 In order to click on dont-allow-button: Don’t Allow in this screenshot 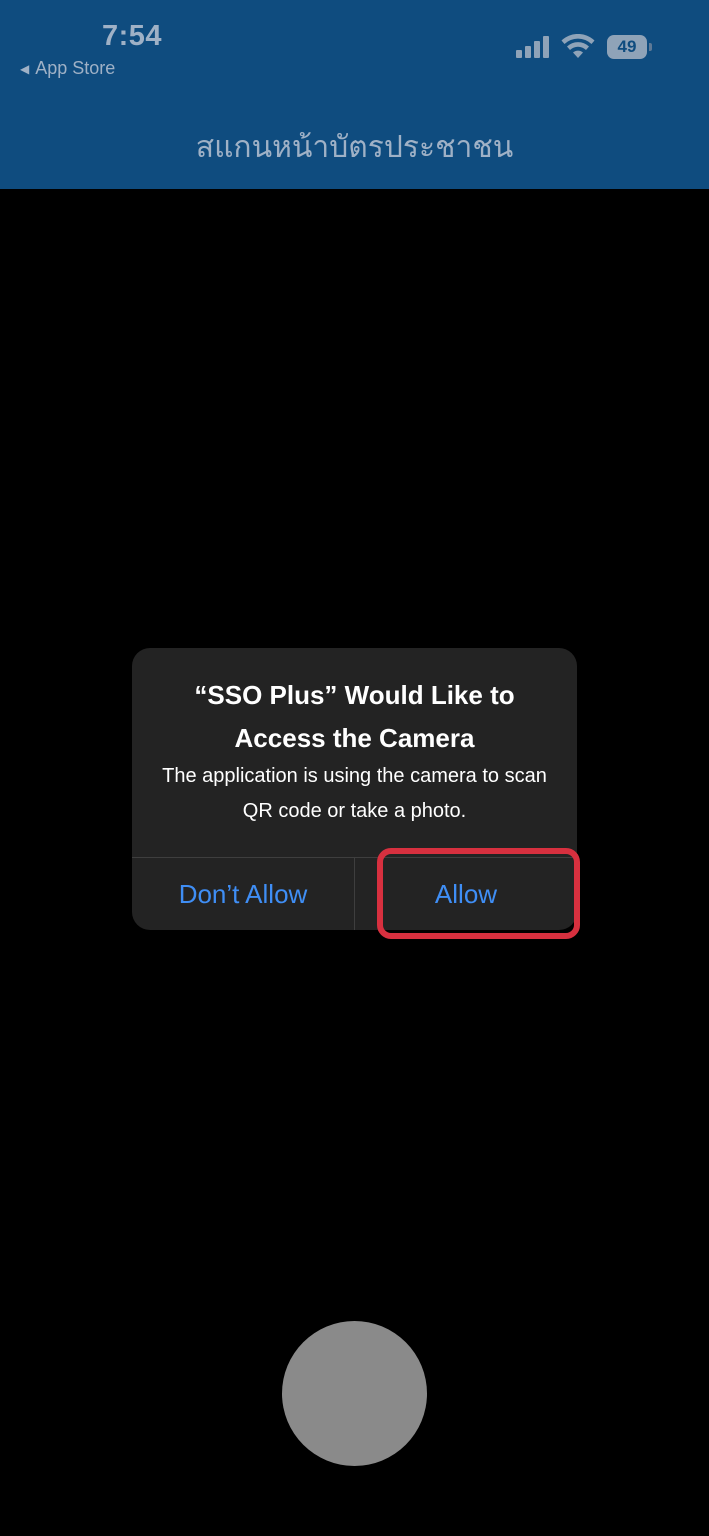, I will do `click(243, 894)`.